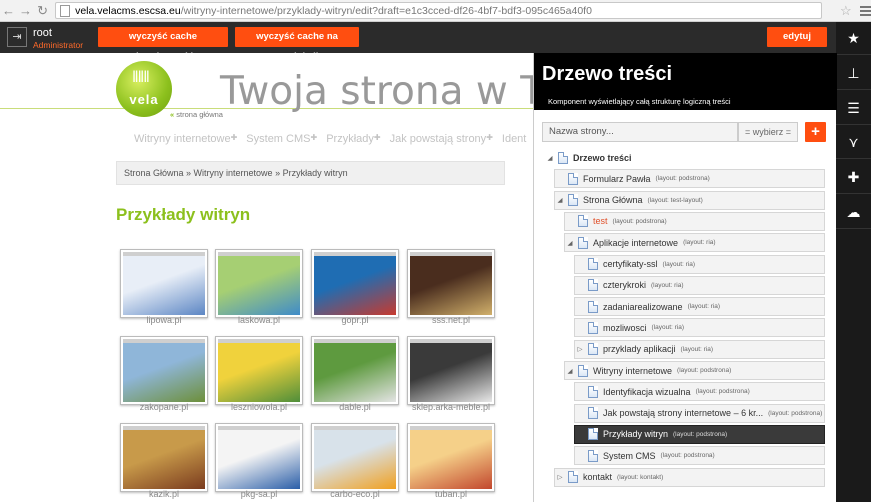  I want to click on tree-node-label: czterykroki, so click(625, 285).